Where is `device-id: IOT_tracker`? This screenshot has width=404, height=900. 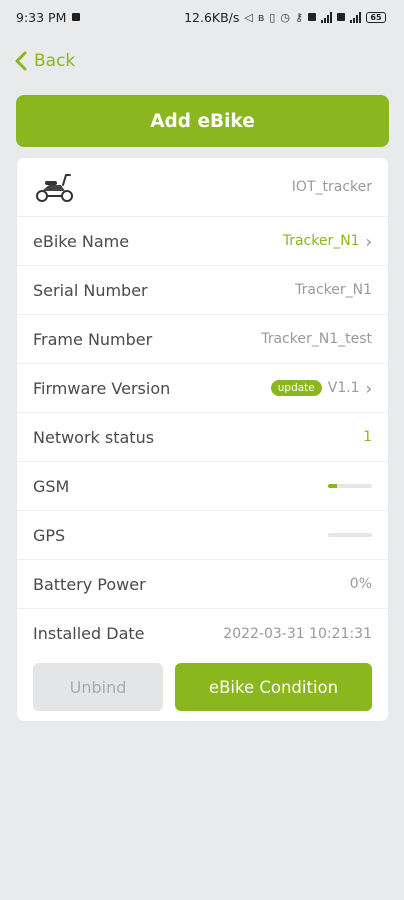 device-id: IOT_tracker is located at coordinates (331, 187).